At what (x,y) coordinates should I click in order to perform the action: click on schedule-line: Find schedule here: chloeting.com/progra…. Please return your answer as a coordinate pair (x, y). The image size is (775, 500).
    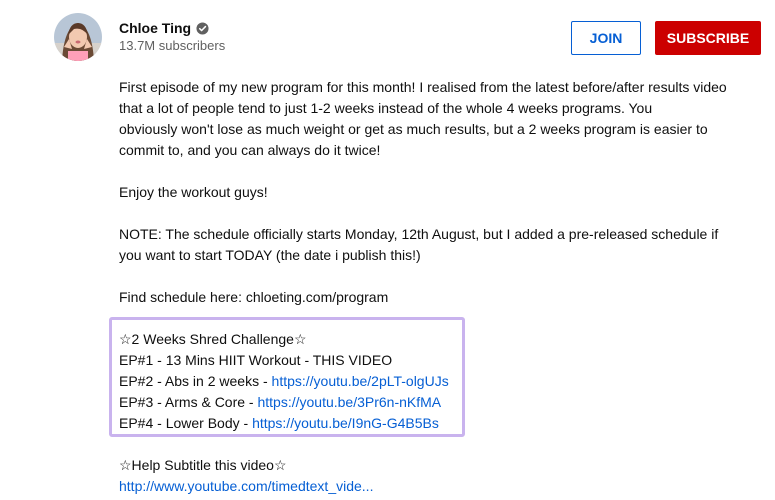
    Looking at the image, I should click on (254, 297).